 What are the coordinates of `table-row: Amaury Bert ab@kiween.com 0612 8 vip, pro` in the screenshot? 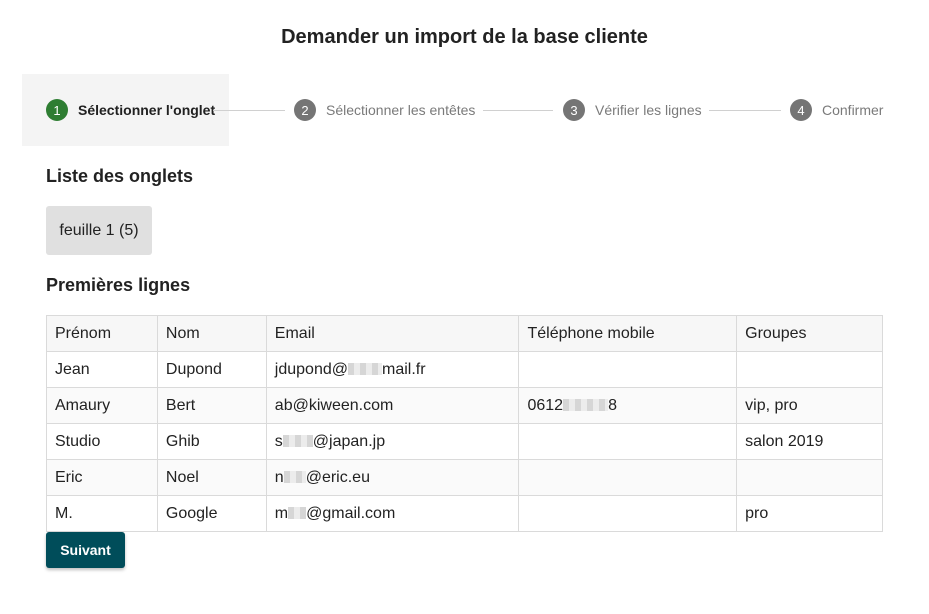 It's located at (464, 405).